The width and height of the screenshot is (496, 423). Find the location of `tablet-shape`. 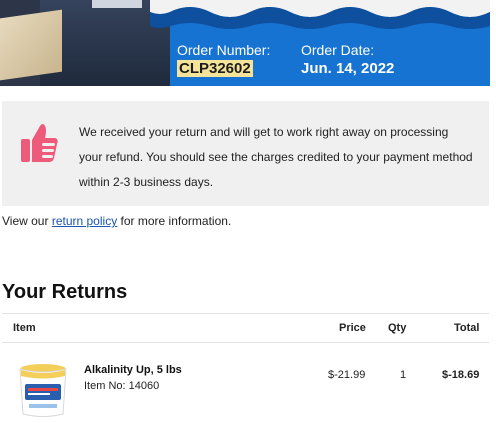

tablet-shape is located at coordinates (117, 4).